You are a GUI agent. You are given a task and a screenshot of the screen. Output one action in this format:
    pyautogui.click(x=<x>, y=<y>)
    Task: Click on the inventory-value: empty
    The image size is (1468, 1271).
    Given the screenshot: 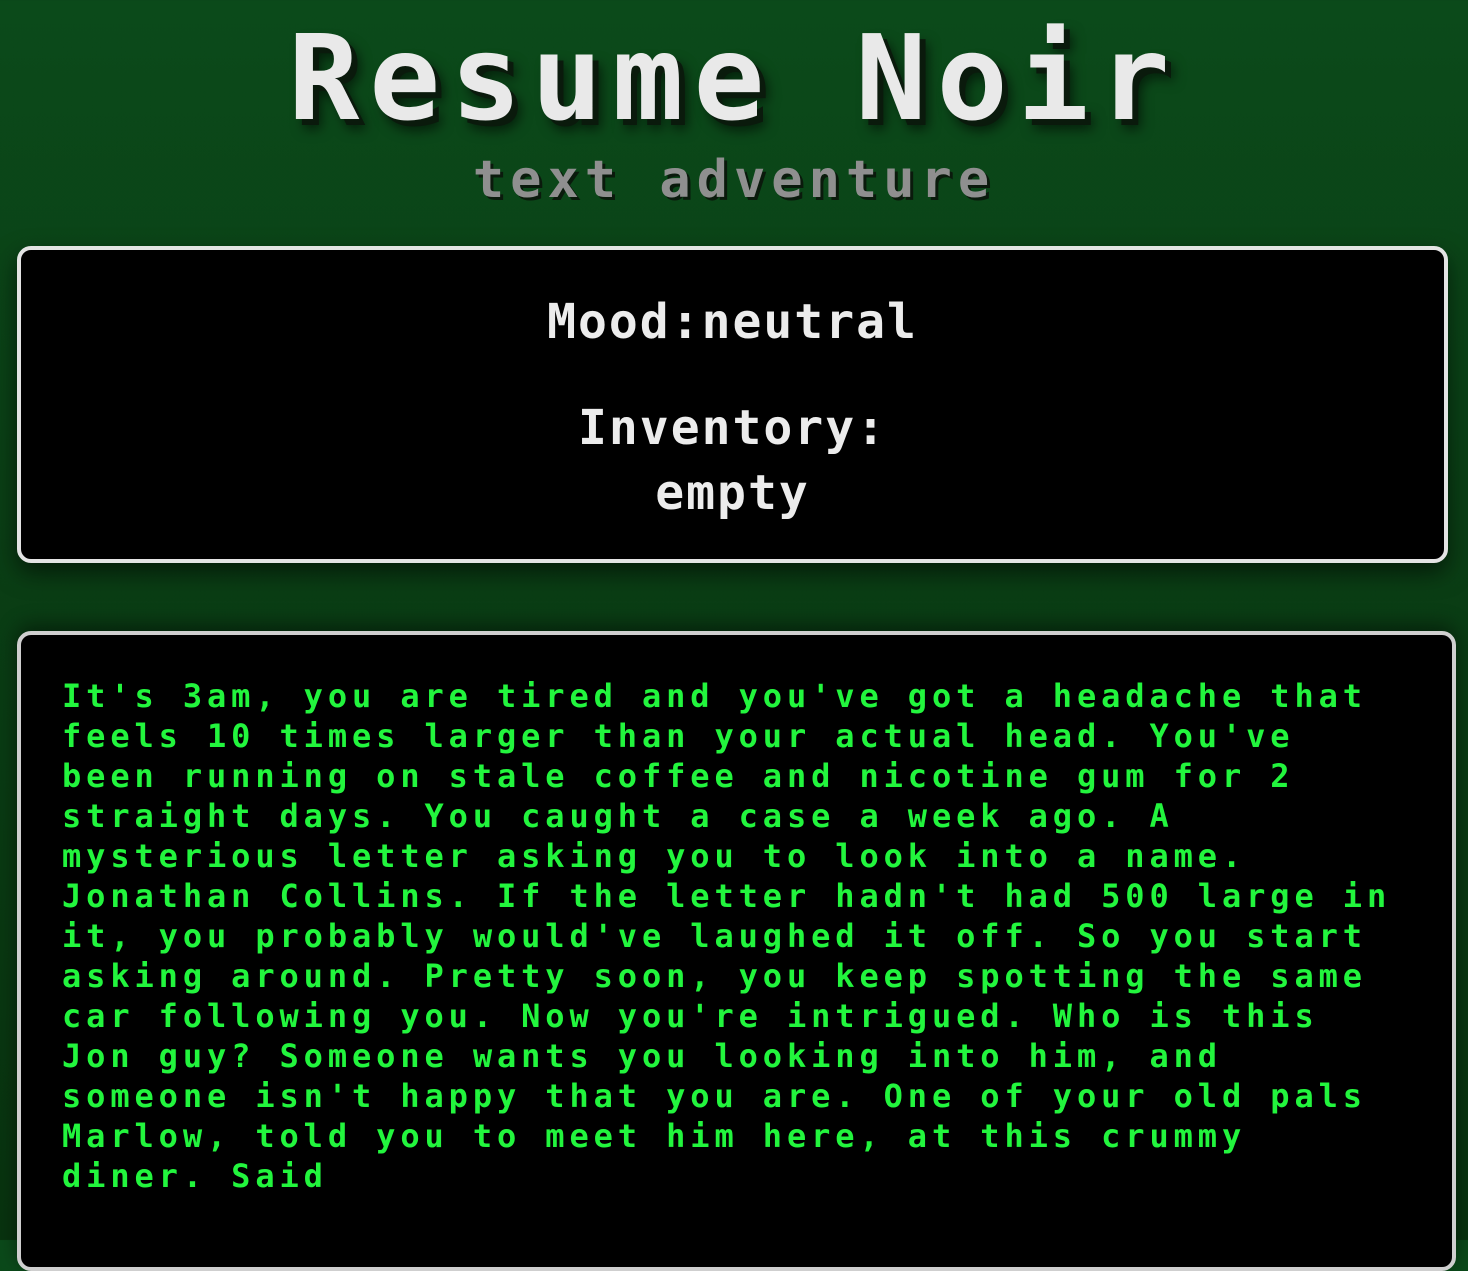 What is the action you would take?
    pyautogui.click(x=732, y=493)
    